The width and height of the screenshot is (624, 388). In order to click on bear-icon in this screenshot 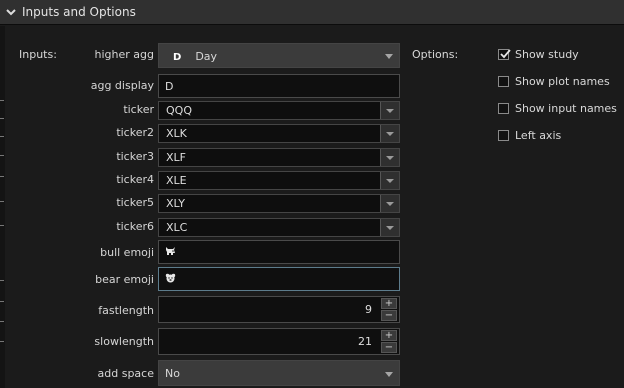, I will do `click(170, 278)`.